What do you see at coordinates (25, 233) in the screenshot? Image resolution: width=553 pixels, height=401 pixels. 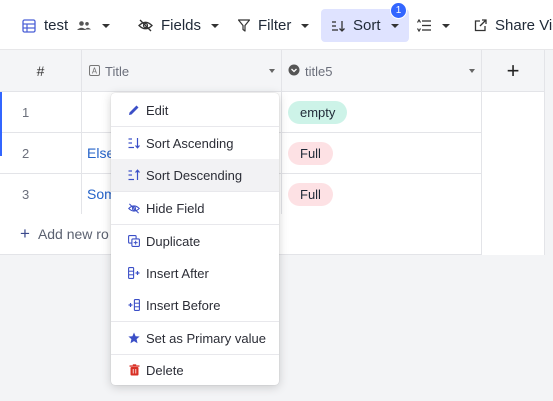 I see `plus-icon: +` at bounding box center [25, 233].